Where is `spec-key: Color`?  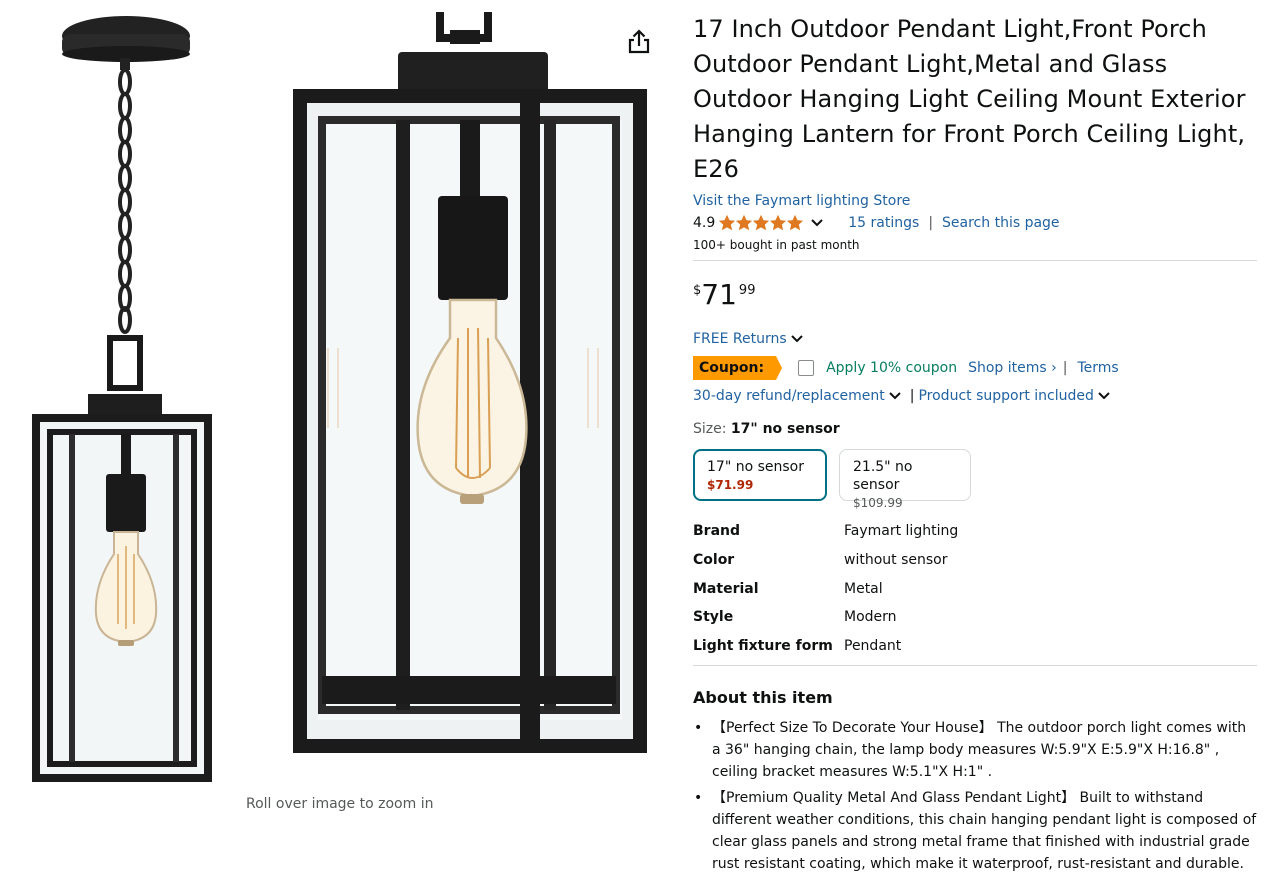
spec-key: Color is located at coordinates (714, 559).